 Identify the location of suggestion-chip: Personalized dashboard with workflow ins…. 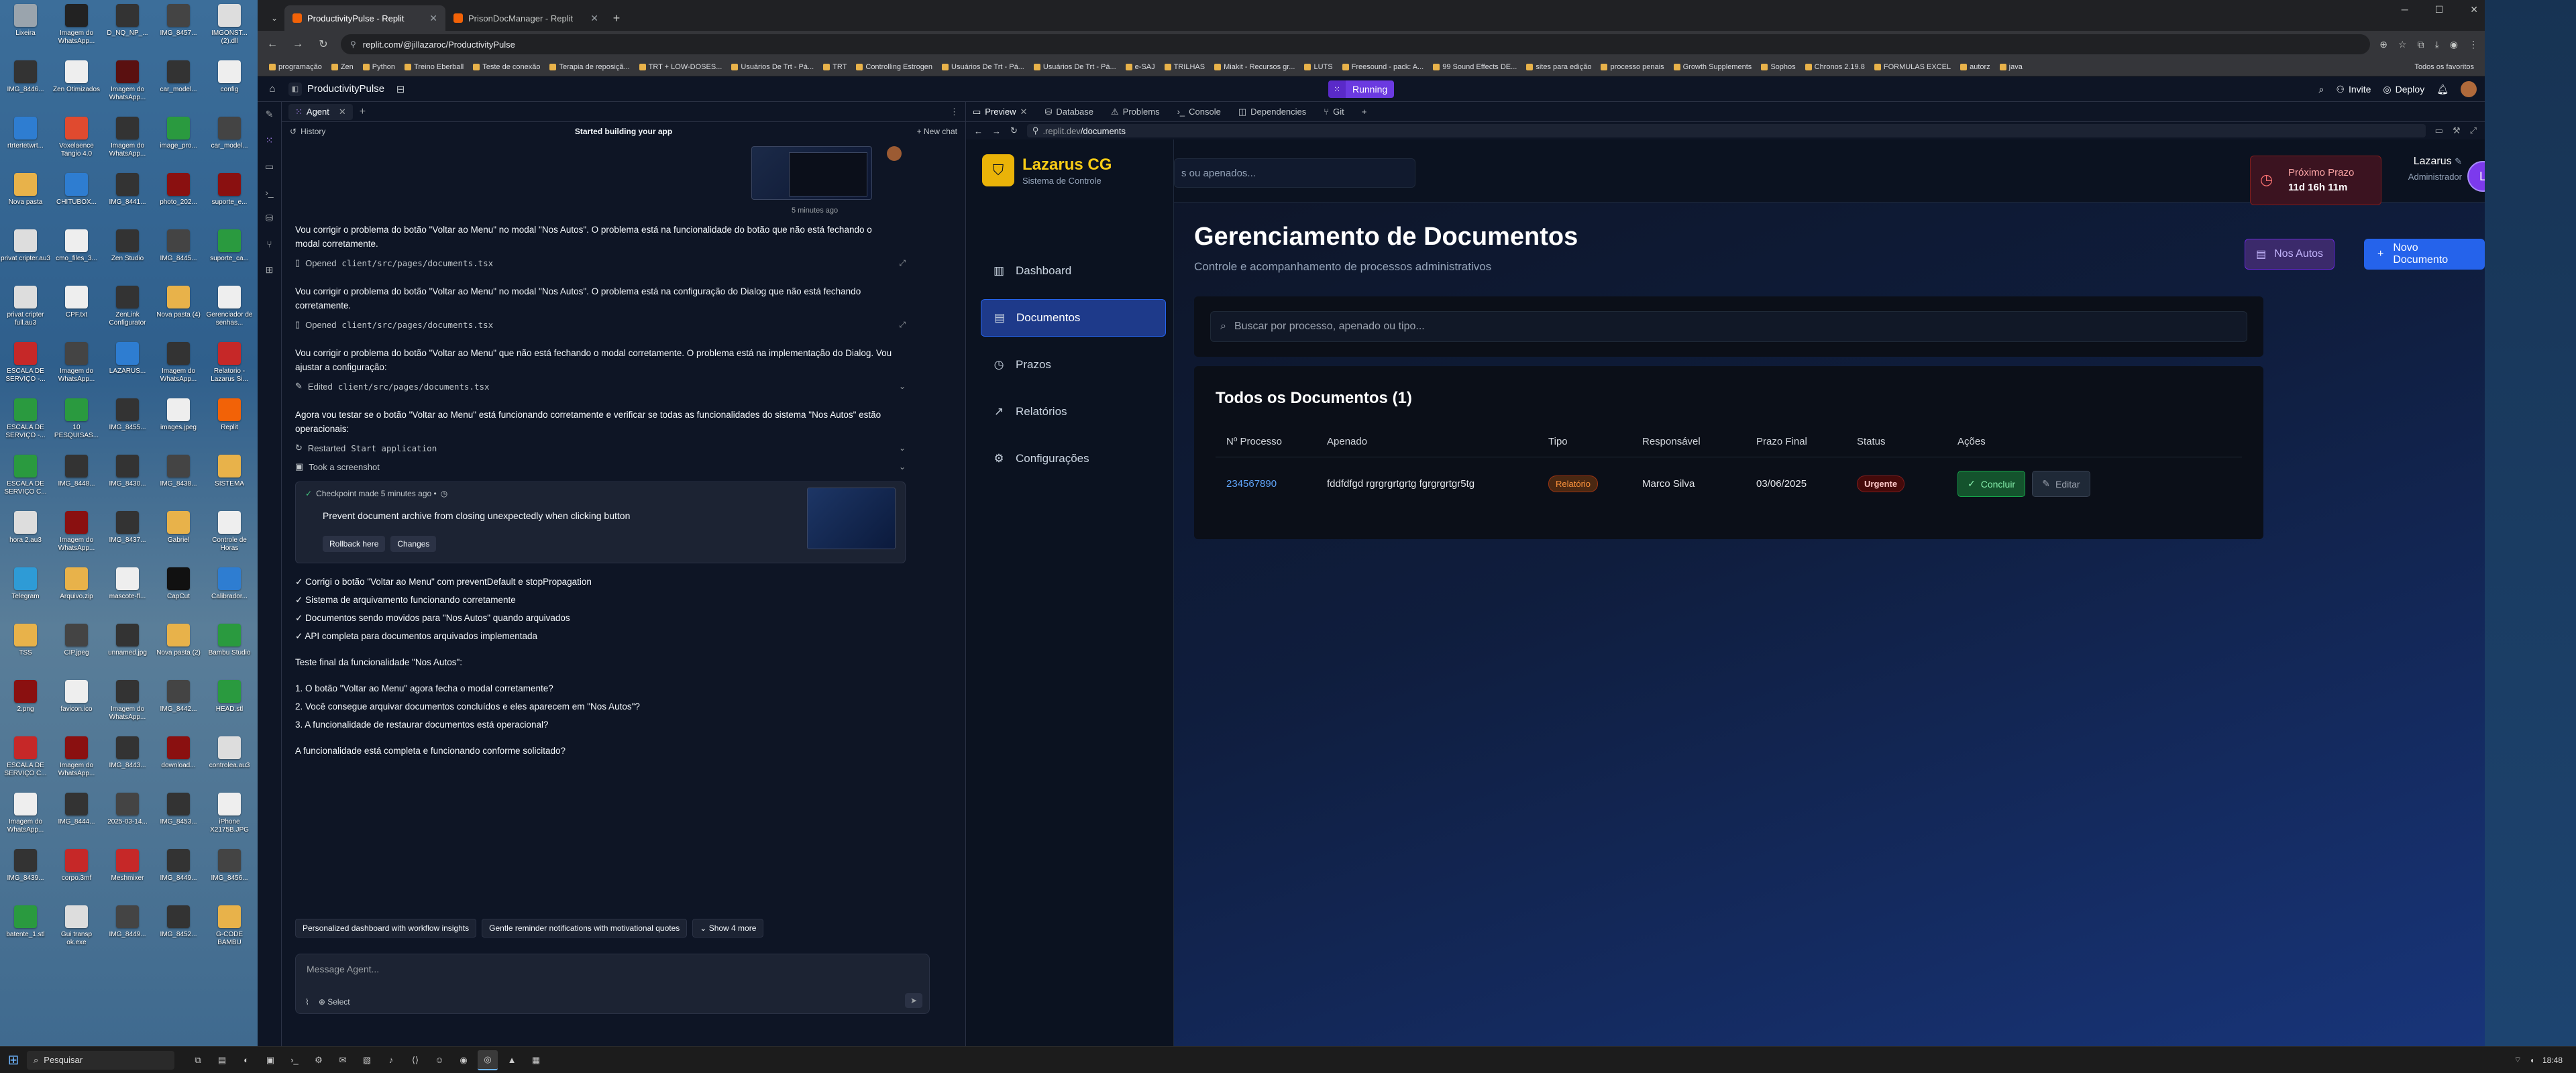
(386, 928).